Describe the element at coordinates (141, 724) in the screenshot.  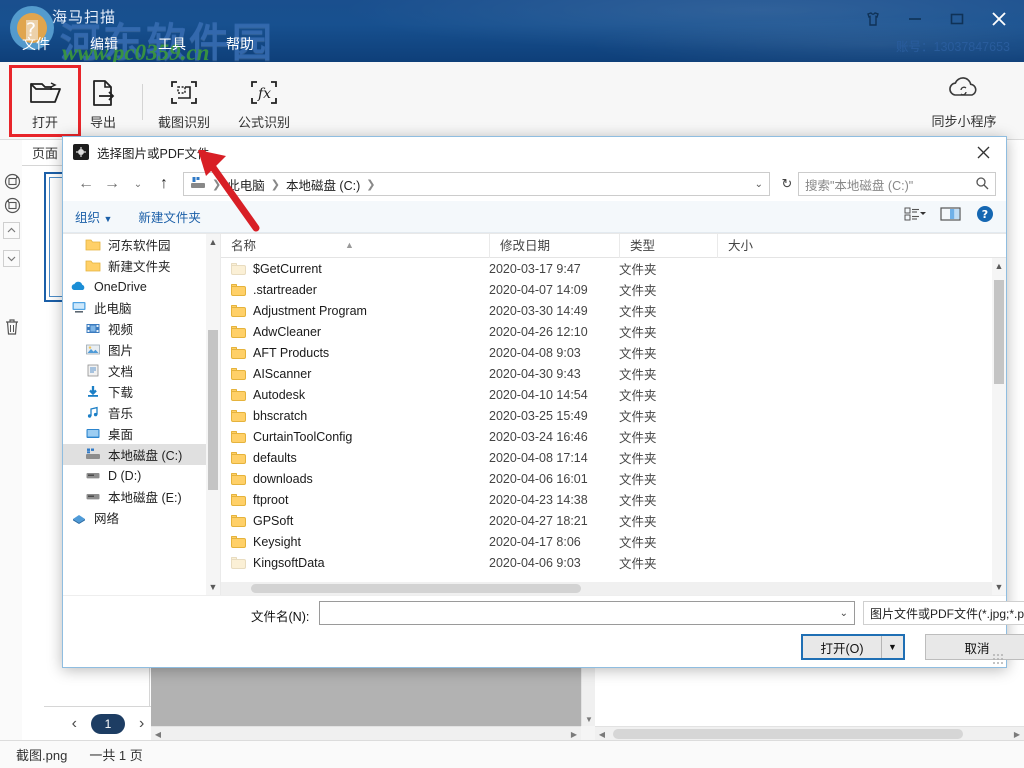
I see `next-page-button: ›` at that location.